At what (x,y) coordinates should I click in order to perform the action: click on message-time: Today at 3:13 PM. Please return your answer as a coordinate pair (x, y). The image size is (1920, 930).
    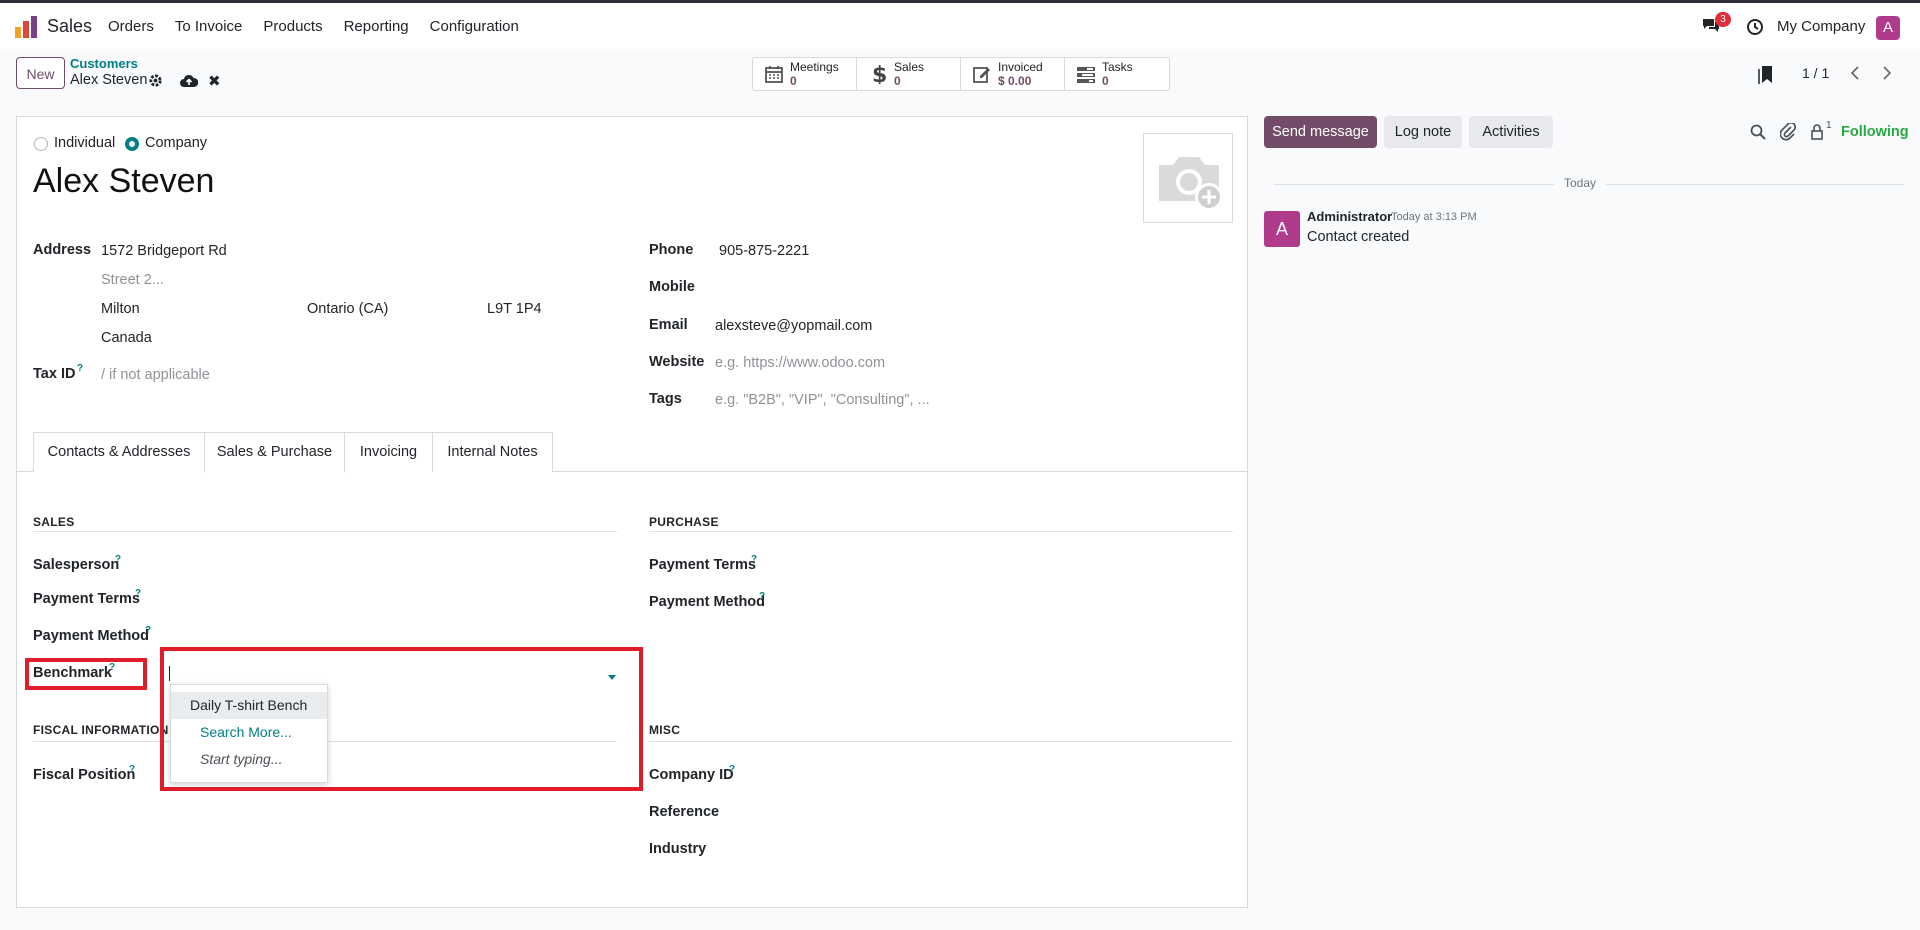
    Looking at the image, I should click on (1434, 217).